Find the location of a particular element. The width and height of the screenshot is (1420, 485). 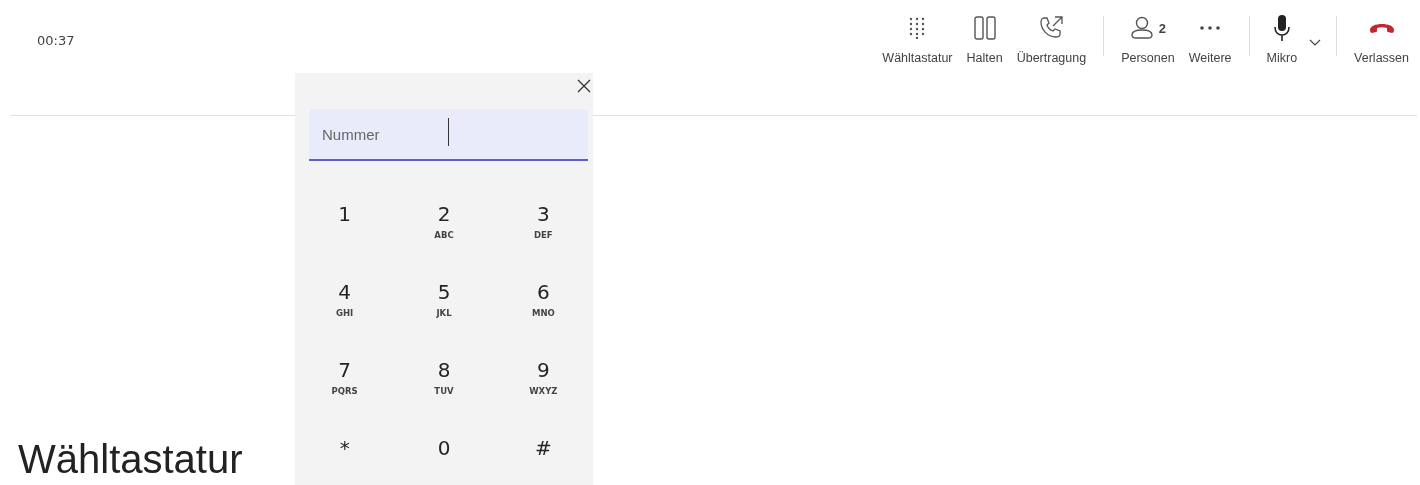

dial-key: # is located at coordinates (543, 460).